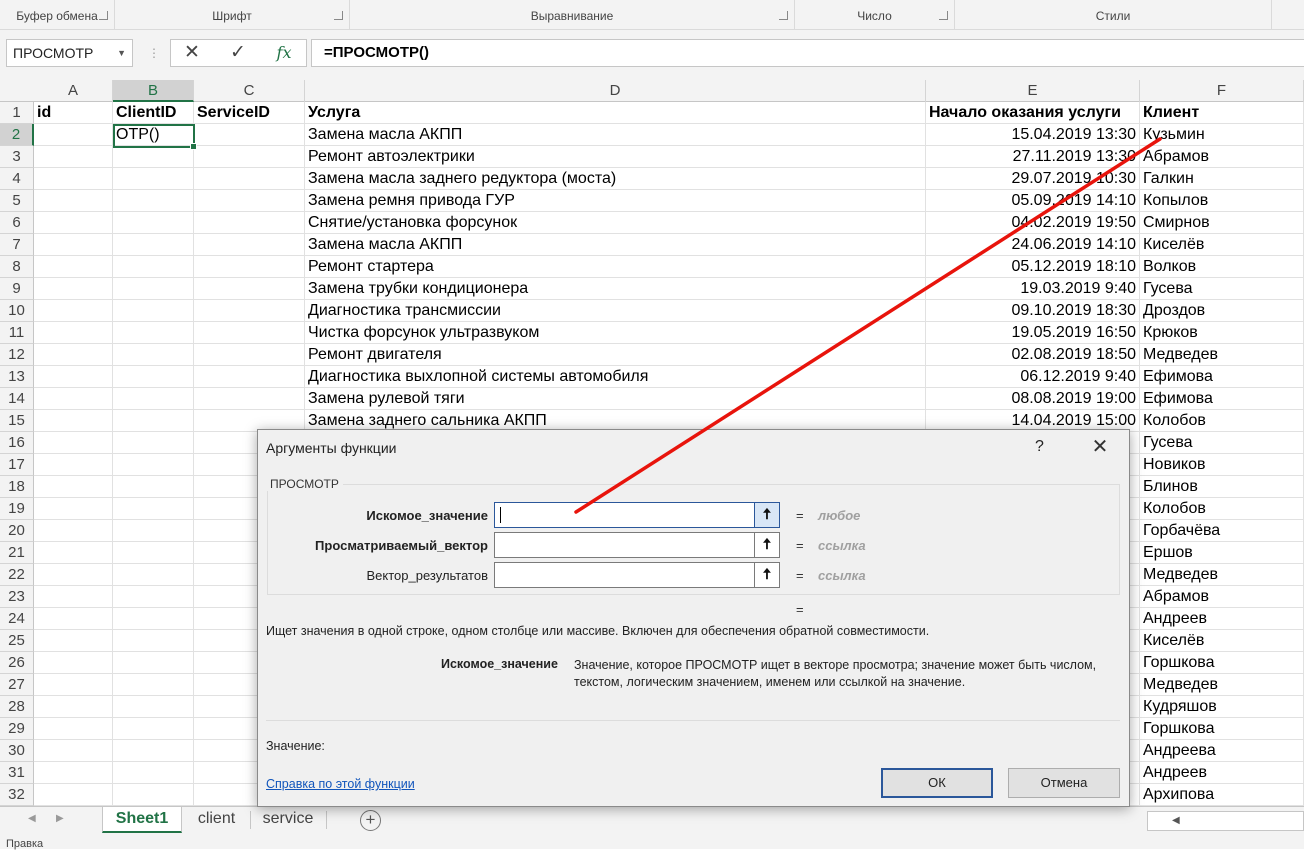 The height and width of the screenshot is (854, 1304). What do you see at coordinates (615, 355) in the screenshot?
I see `cell-service: Ремонт двигателя` at bounding box center [615, 355].